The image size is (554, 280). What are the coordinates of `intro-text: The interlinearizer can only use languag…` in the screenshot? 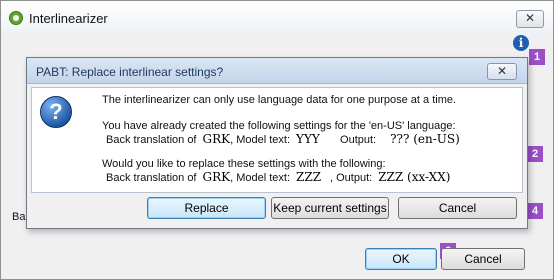 It's located at (279, 100).